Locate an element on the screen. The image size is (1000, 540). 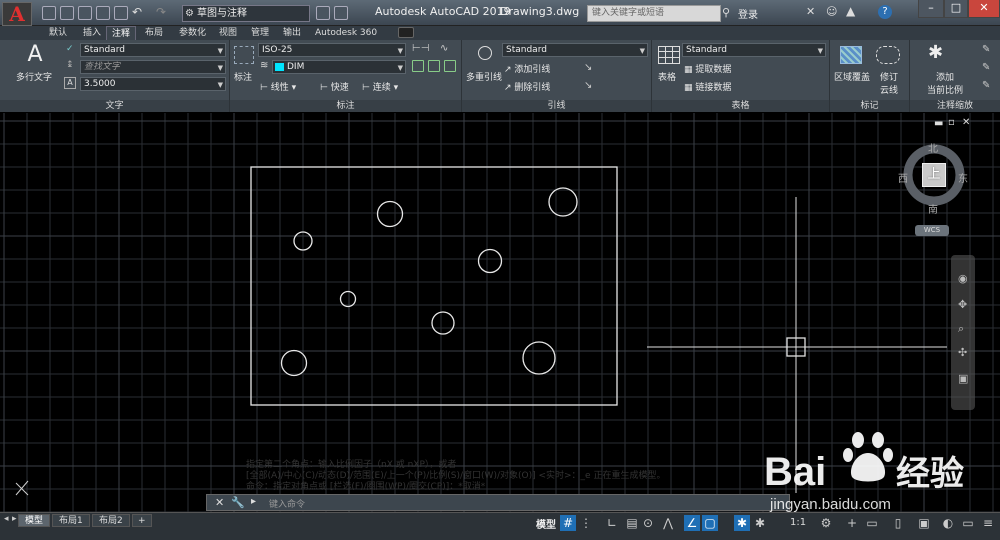
share-icon is located at coordinates (323, 13).